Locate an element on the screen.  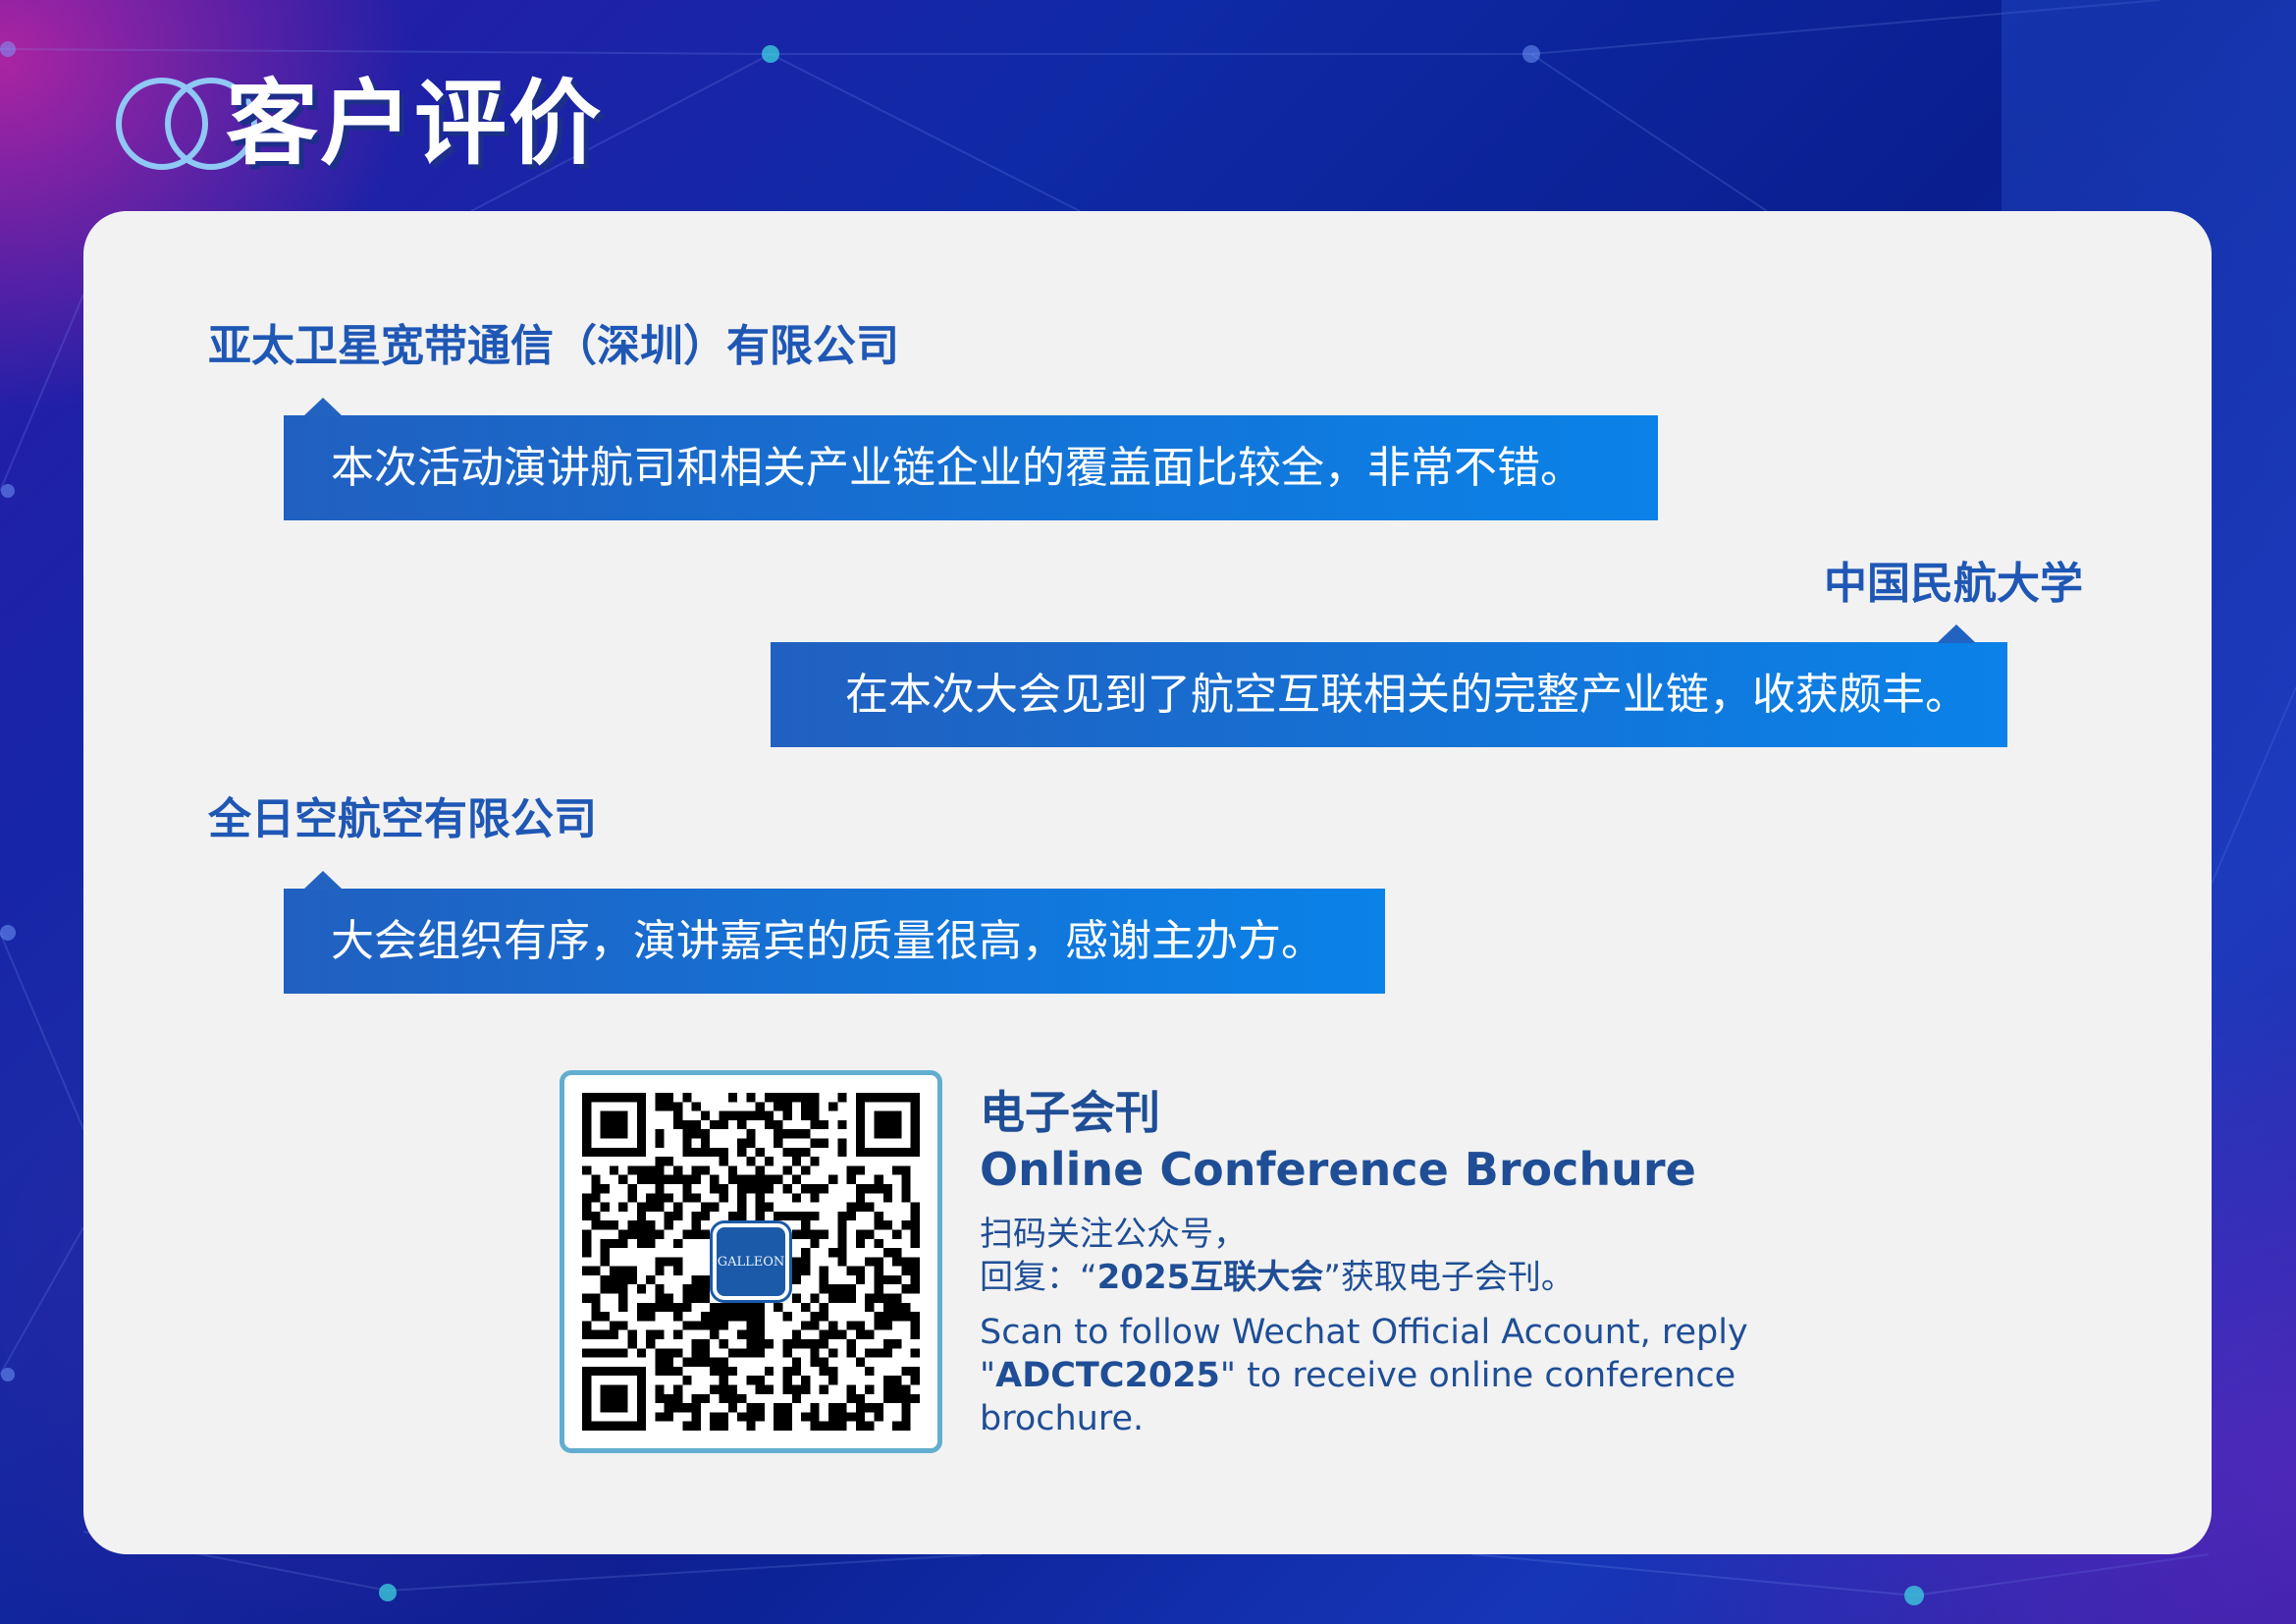
brochure-en-title: Online Conference Brochure is located at coordinates (1338, 1169).